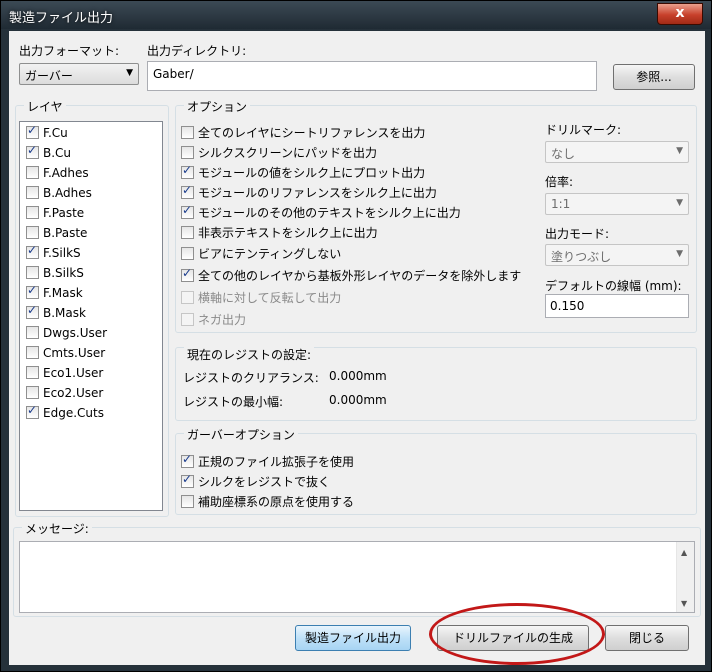  I want to click on format-label: 出力フォーマット:, so click(69, 51).